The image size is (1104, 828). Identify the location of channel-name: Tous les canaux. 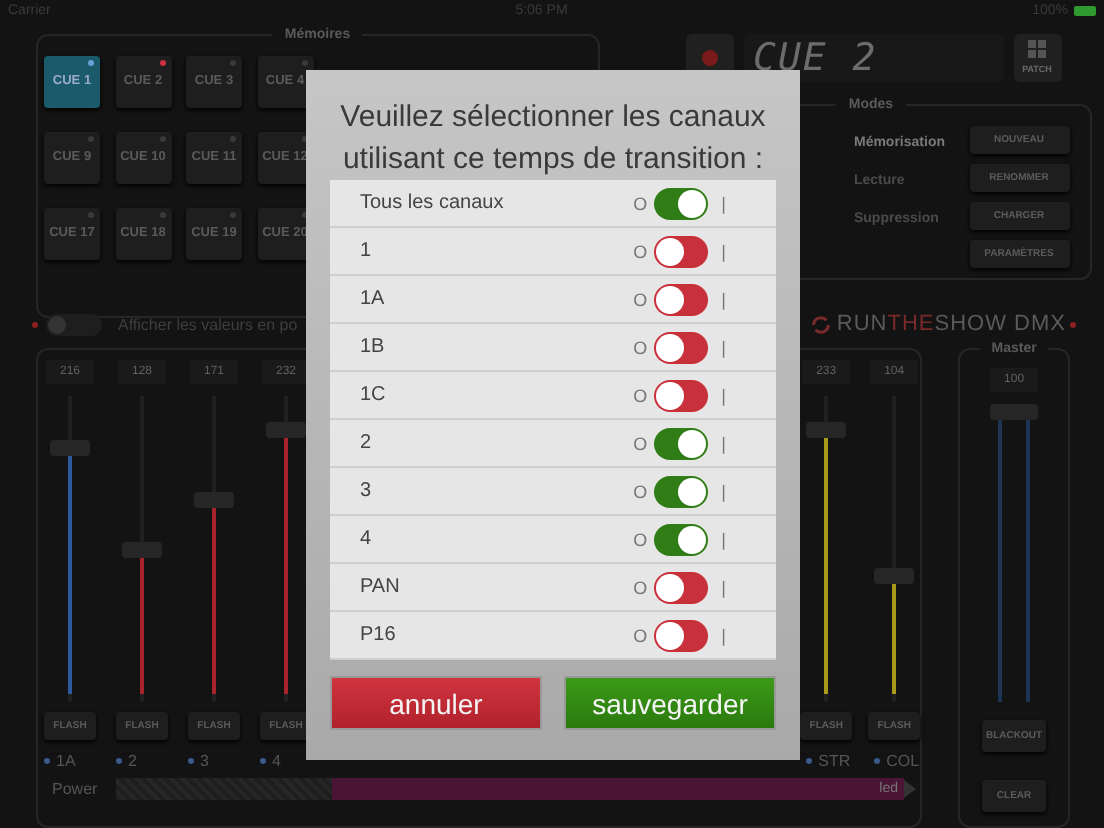
(433, 203).